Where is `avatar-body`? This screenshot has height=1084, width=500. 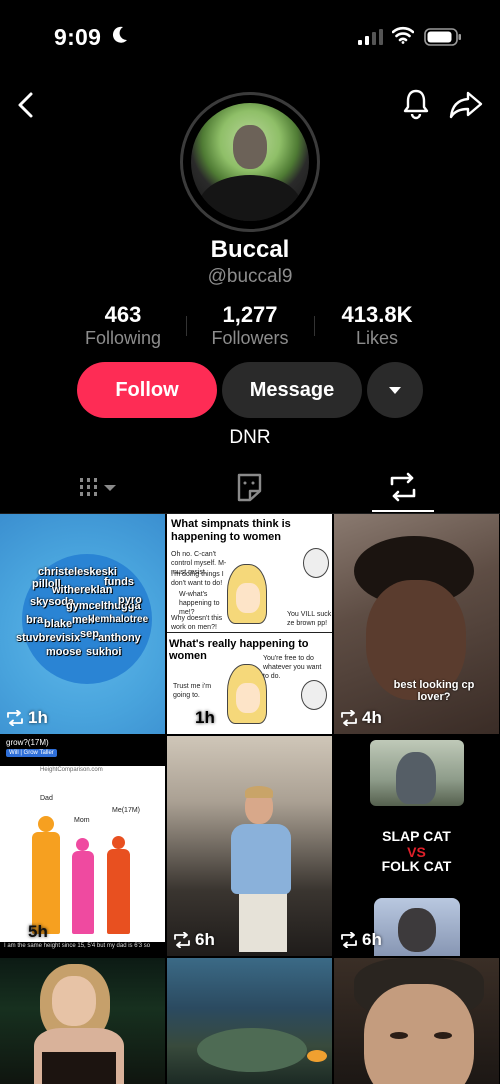 avatar-body is located at coordinates (250, 198).